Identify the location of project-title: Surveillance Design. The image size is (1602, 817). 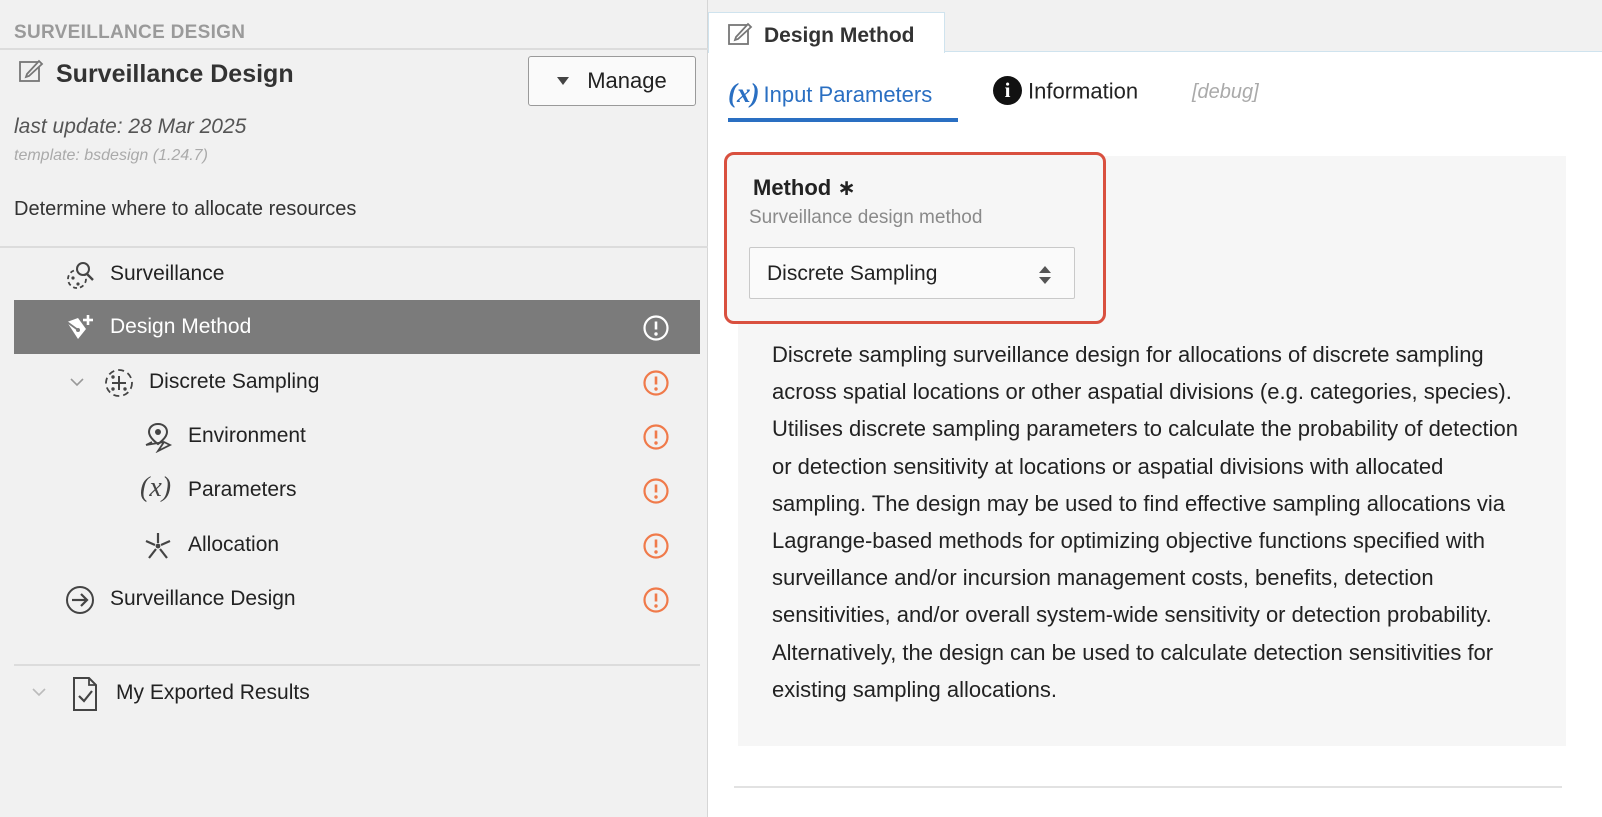
(175, 74).